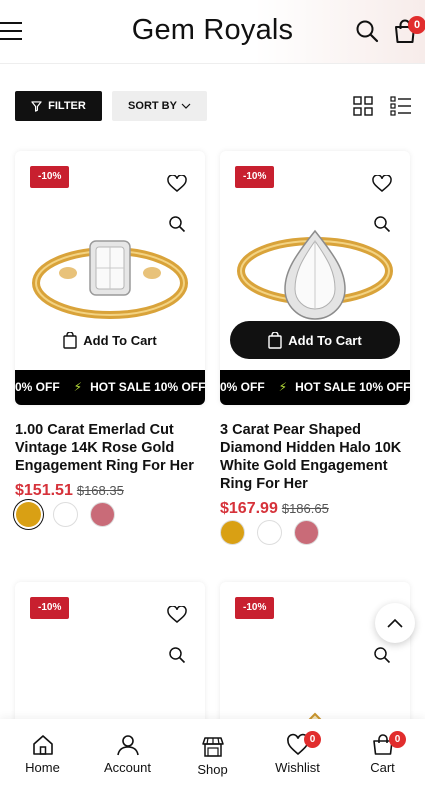 This screenshot has width=425, height=787. Describe the element at coordinates (315, 274) in the screenshot. I see `product-image-ring-pear` at that location.